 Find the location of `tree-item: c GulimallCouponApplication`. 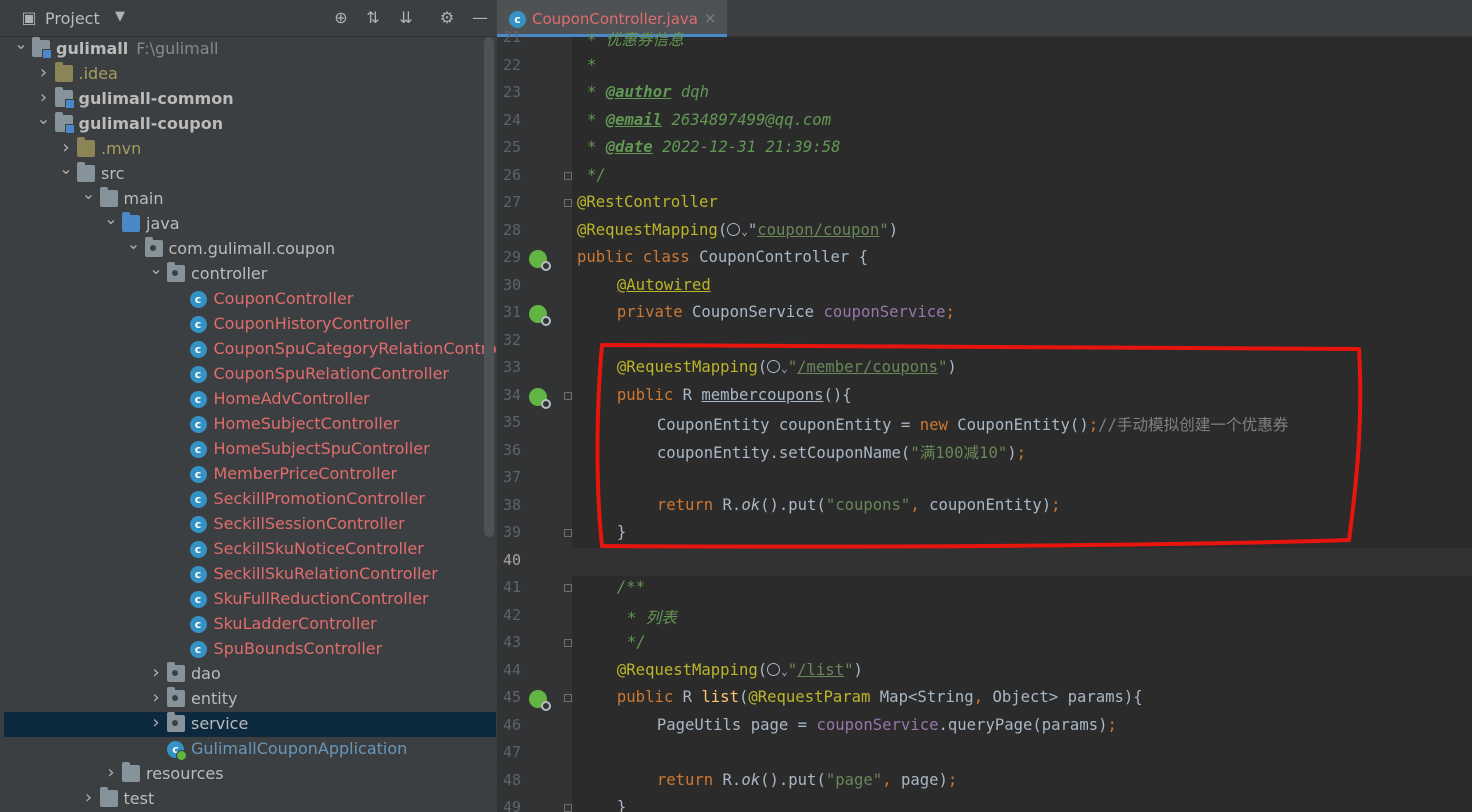

tree-item: c GulimallCouponApplication is located at coordinates (250, 749).